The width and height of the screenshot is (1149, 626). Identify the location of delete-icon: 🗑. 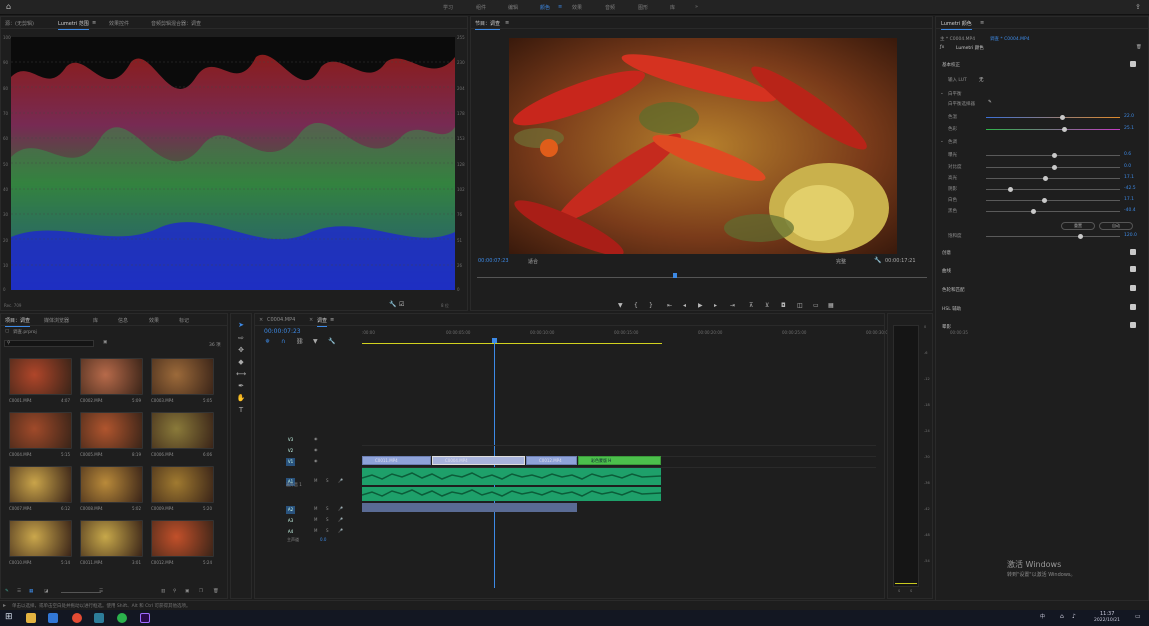
(1139, 47).